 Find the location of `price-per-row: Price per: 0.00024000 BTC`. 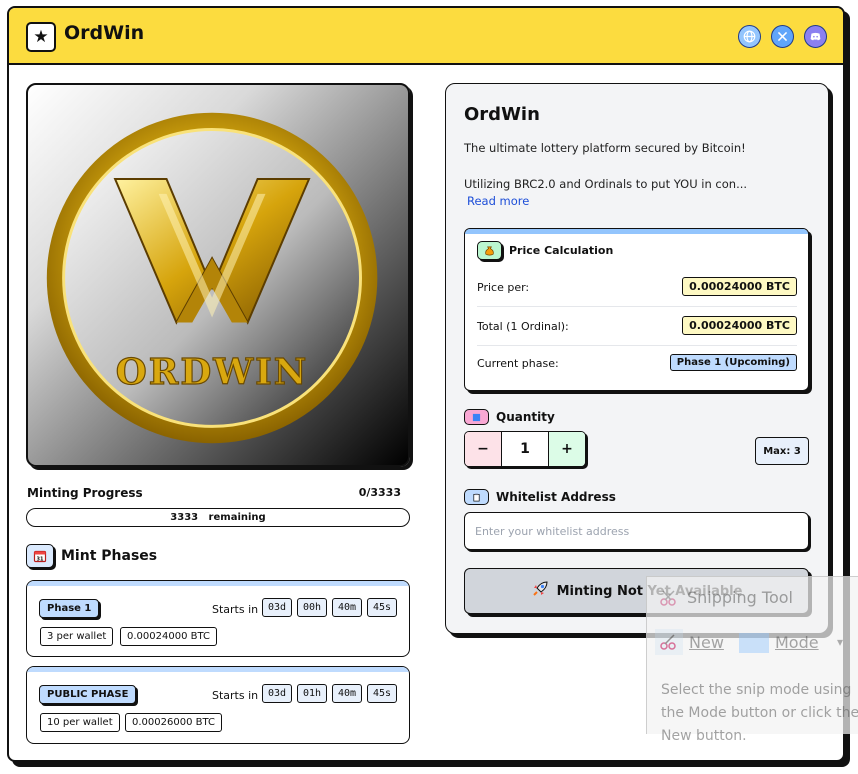

price-per-row: Price per: 0.00024000 BTC is located at coordinates (637, 290).